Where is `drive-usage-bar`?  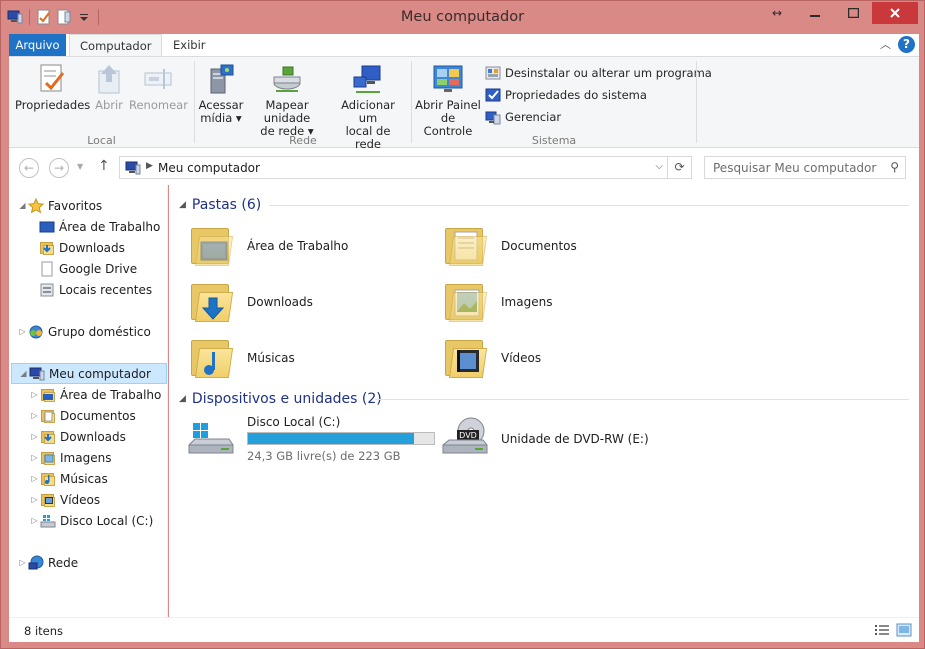 drive-usage-bar is located at coordinates (341, 438).